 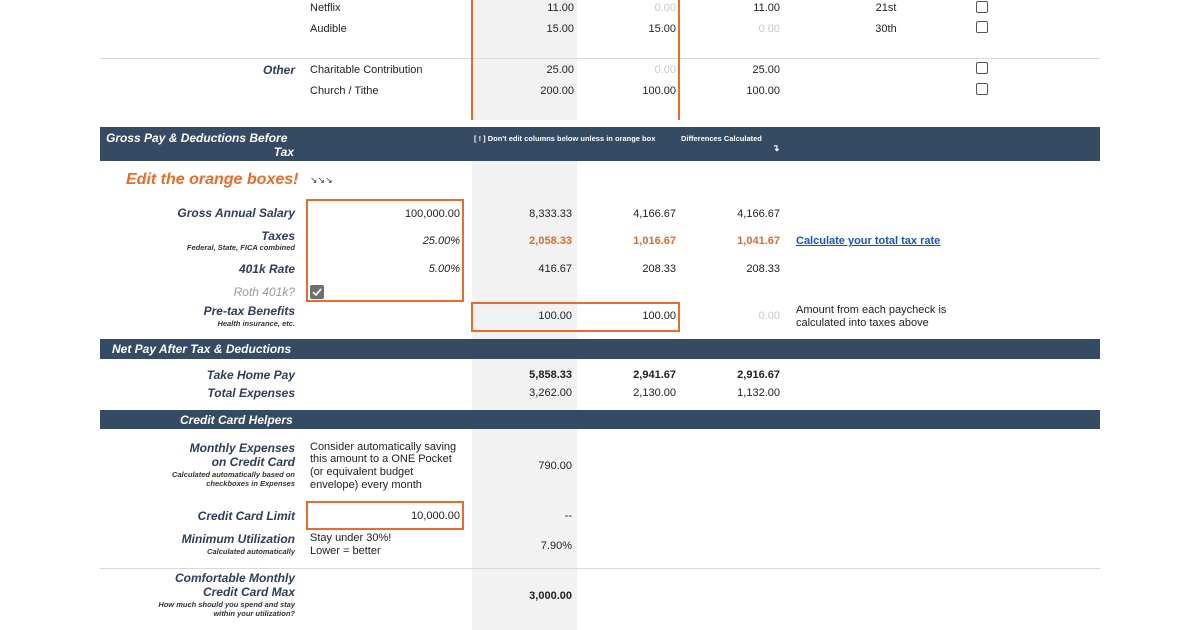 What do you see at coordinates (248, 592) in the screenshot?
I see `comfortable-max-label-cont: Credit Card Max` at bounding box center [248, 592].